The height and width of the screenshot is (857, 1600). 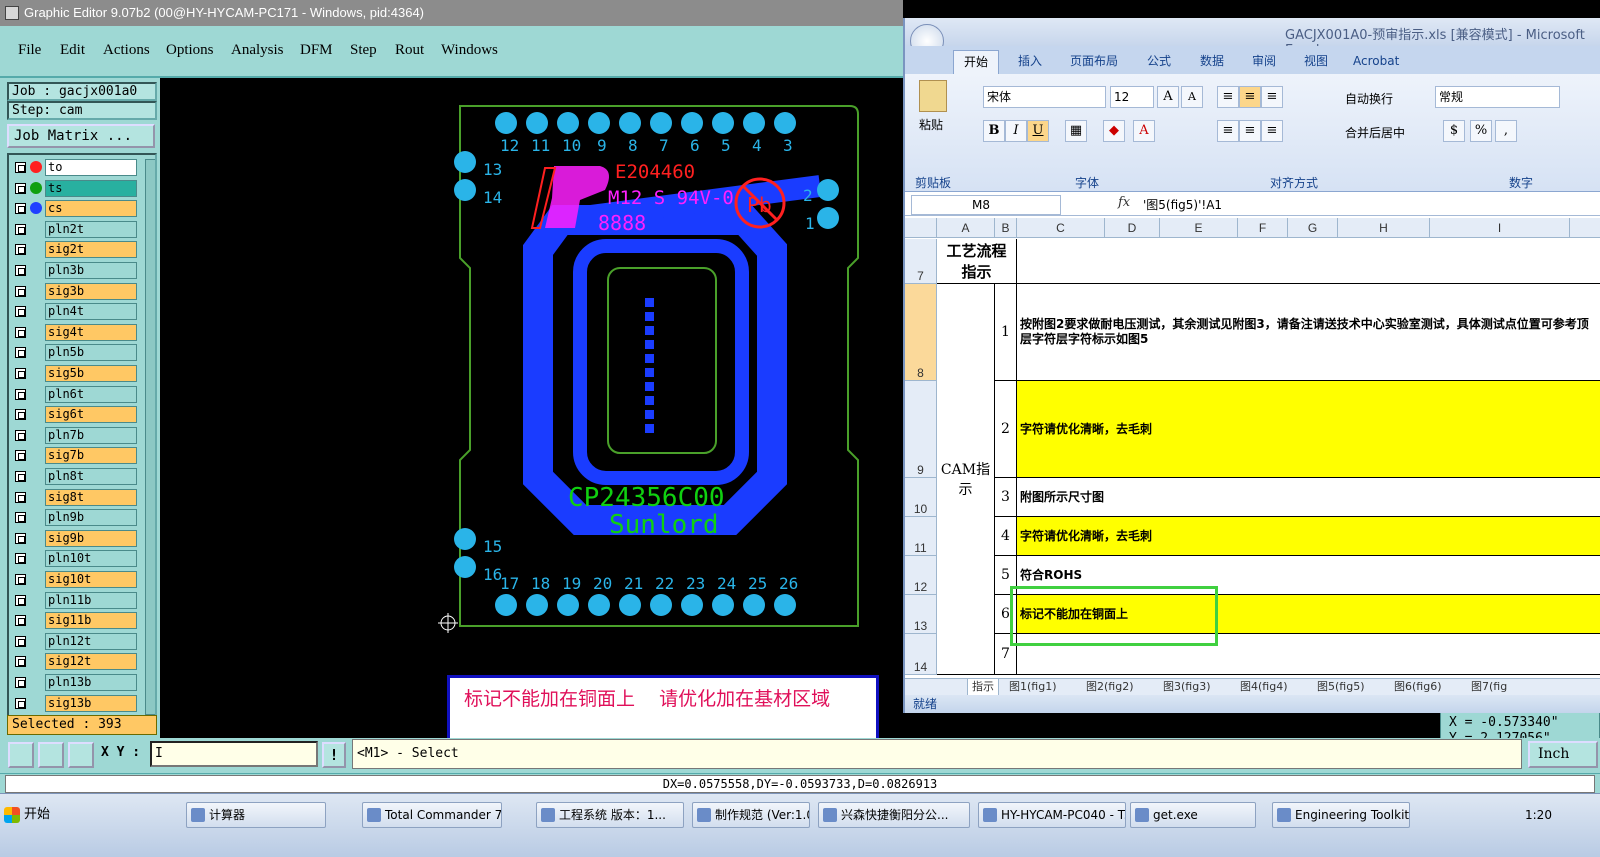 What do you see at coordinates (74, 188) in the screenshot?
I see `layer-row: ts` at bounding box center [74, 188].